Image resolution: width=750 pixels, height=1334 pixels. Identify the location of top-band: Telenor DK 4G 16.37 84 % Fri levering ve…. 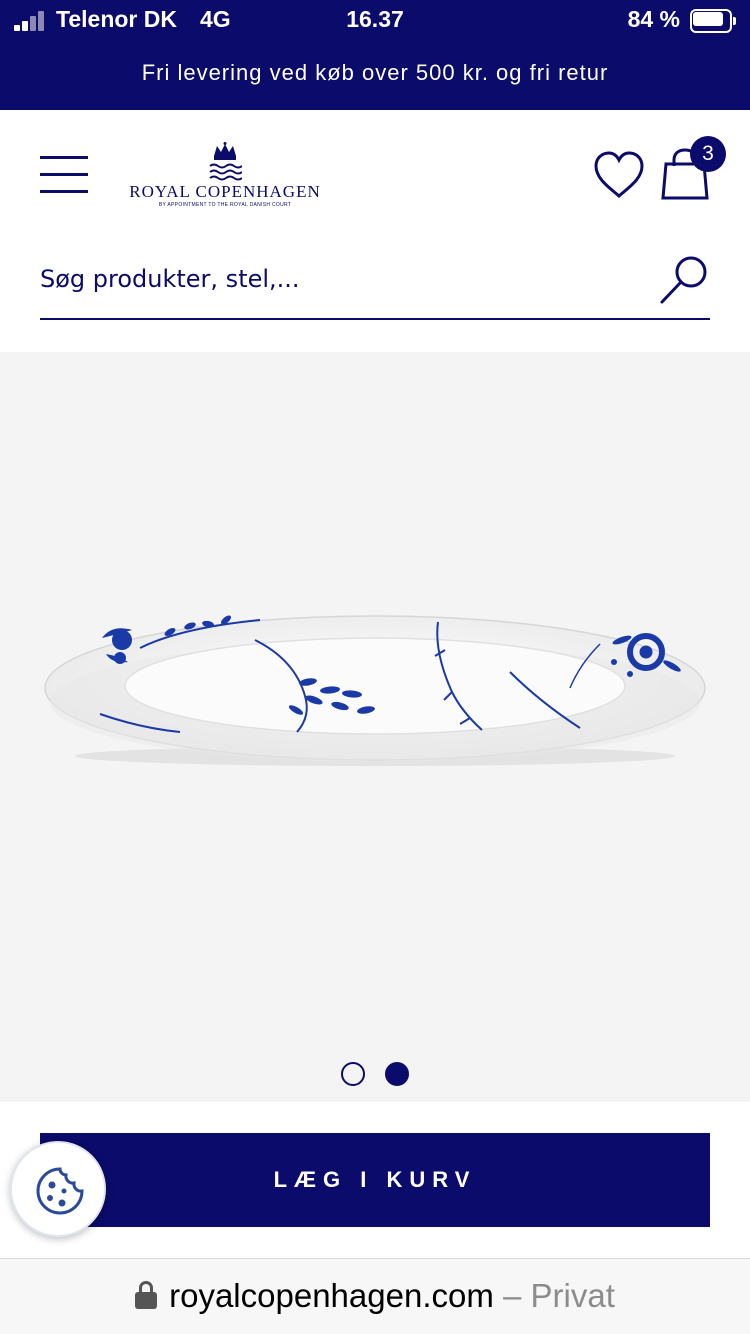
(375, 55).